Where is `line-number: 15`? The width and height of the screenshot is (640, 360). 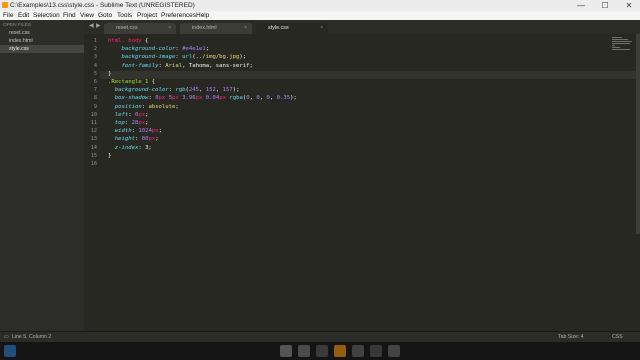
line-number: 15 is located at coordinates (93, 155).